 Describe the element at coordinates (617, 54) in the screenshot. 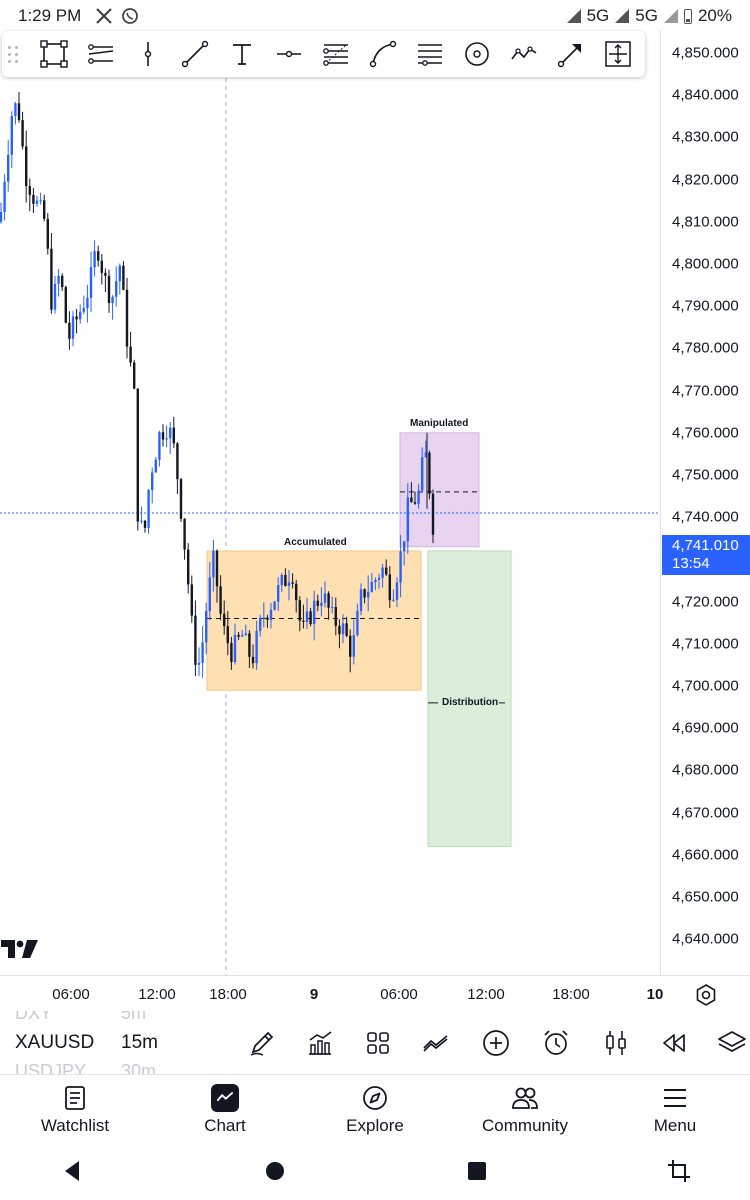

I see `measure-tool` at that location.